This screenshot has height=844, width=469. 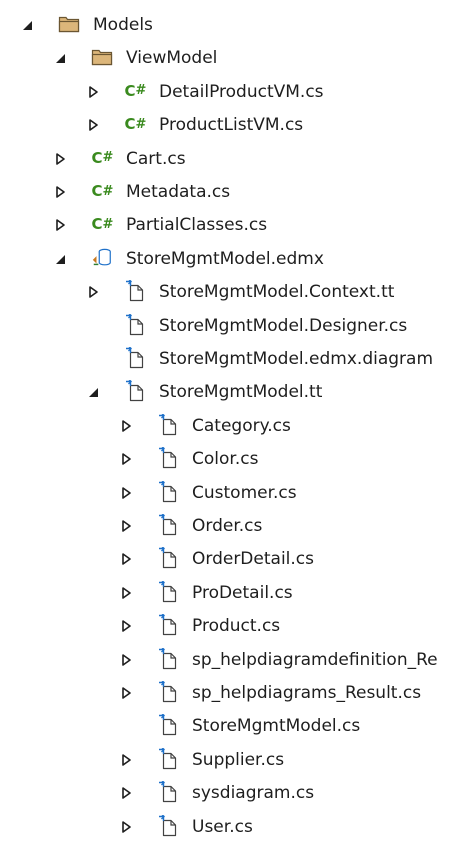 What do you see at coordinates (156, 158) in the screenshot?
I see `tree-item-label: Cart.cs` at bounding box center [156, 158].